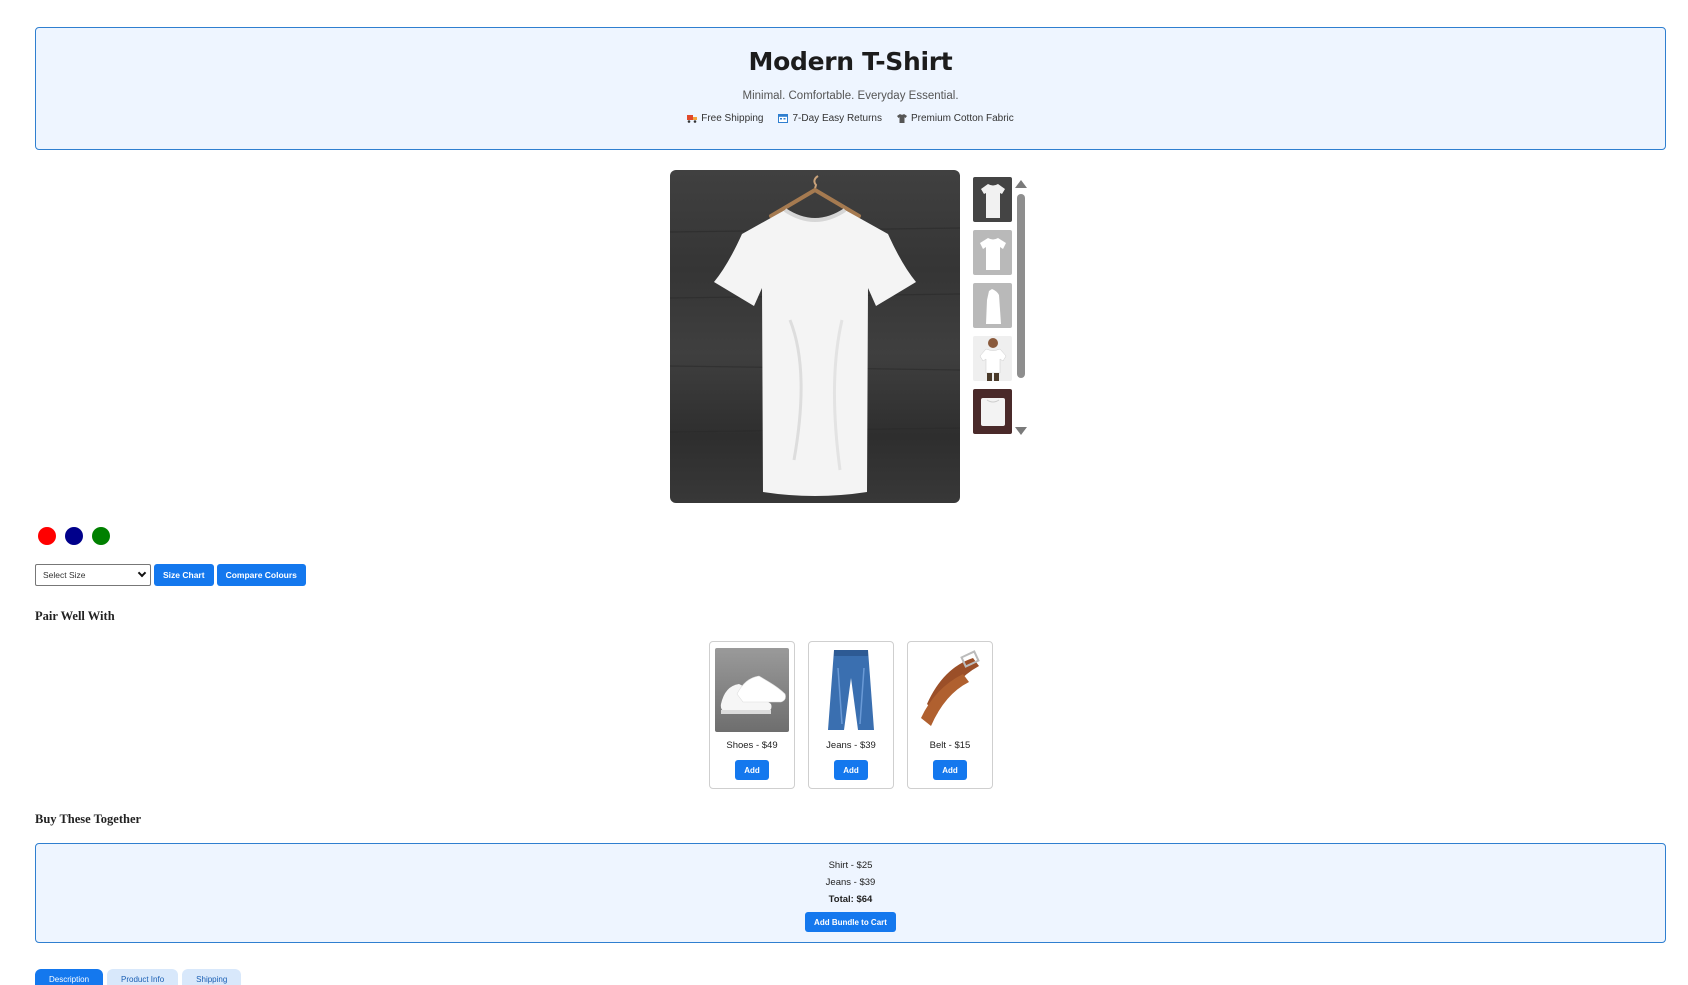 The image size is (1688, 985). Describe the element at coordinates (901, 118) in the screenshot. I see `shirt-icon` at that location.